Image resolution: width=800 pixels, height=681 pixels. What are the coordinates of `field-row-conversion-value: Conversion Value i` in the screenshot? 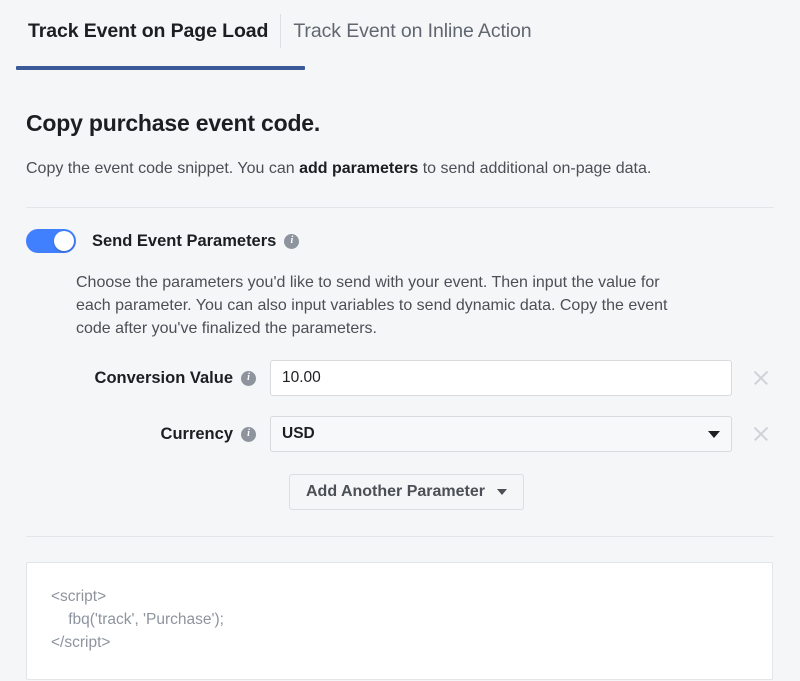 It's located at (425, 378).